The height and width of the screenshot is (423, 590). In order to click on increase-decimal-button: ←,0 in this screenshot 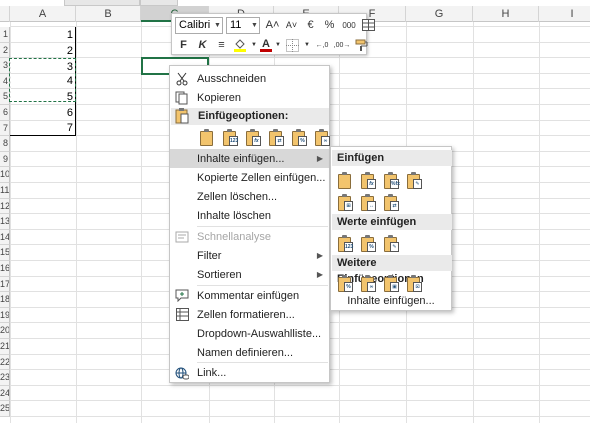, I will do `click(322, 45)`.